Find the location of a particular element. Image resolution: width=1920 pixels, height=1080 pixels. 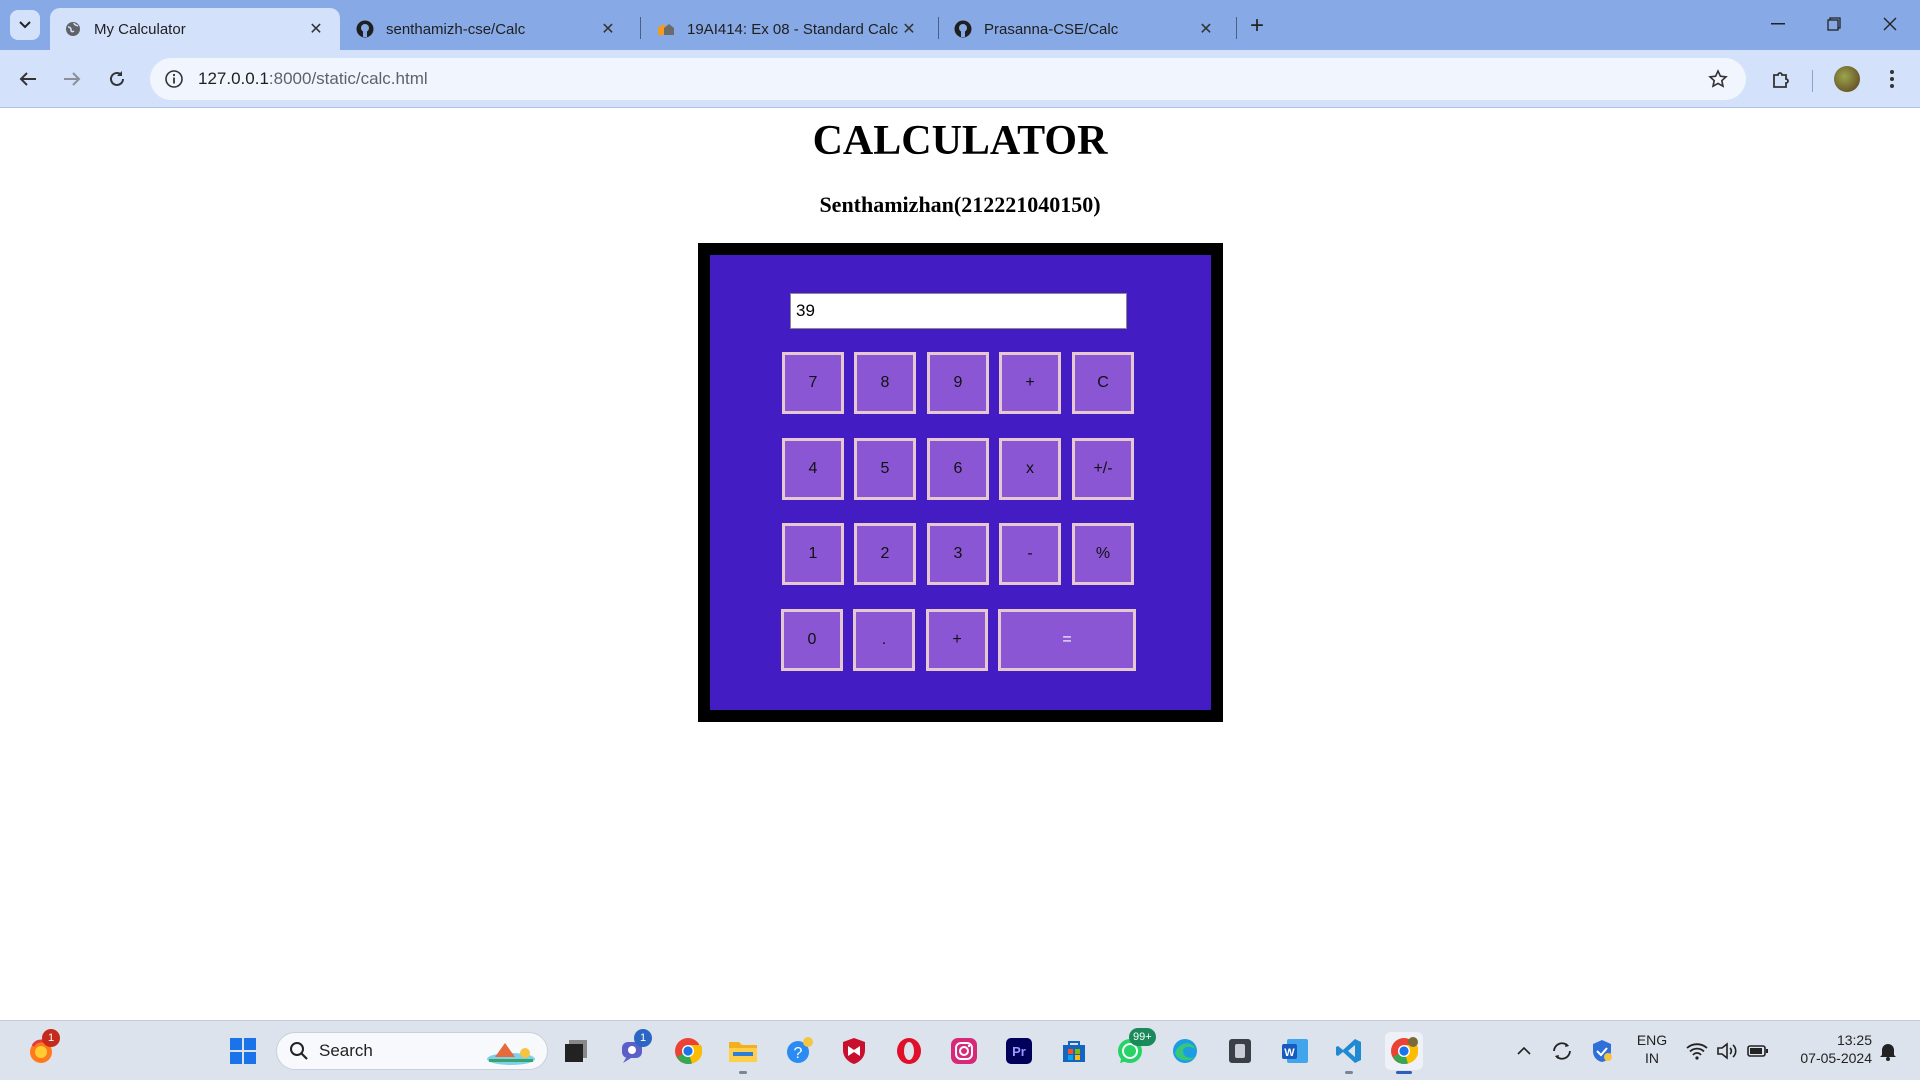

search-highlight-icon is located at coordinates (510, 1052).